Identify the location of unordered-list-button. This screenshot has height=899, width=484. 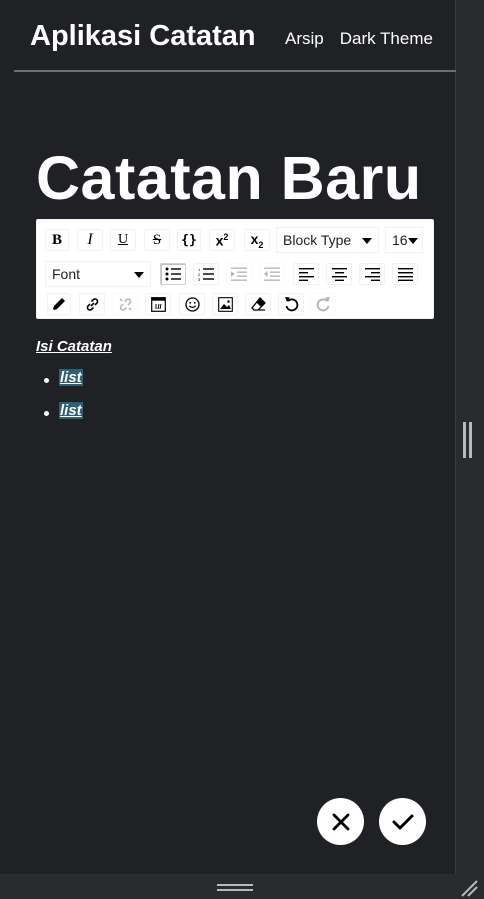
(173, 274).